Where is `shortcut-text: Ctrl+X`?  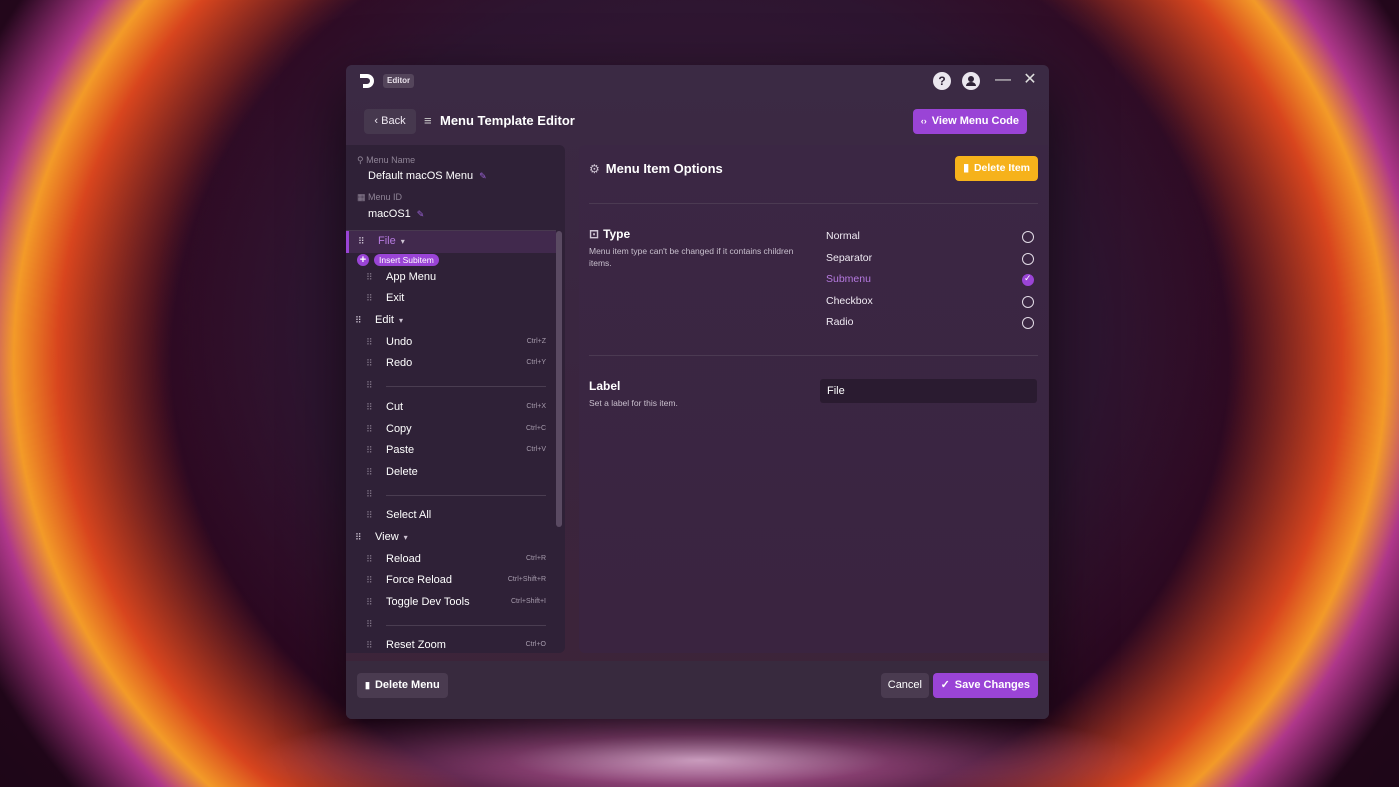
shortcut-text: Ctrl+X is located at coordinates (536, 406).